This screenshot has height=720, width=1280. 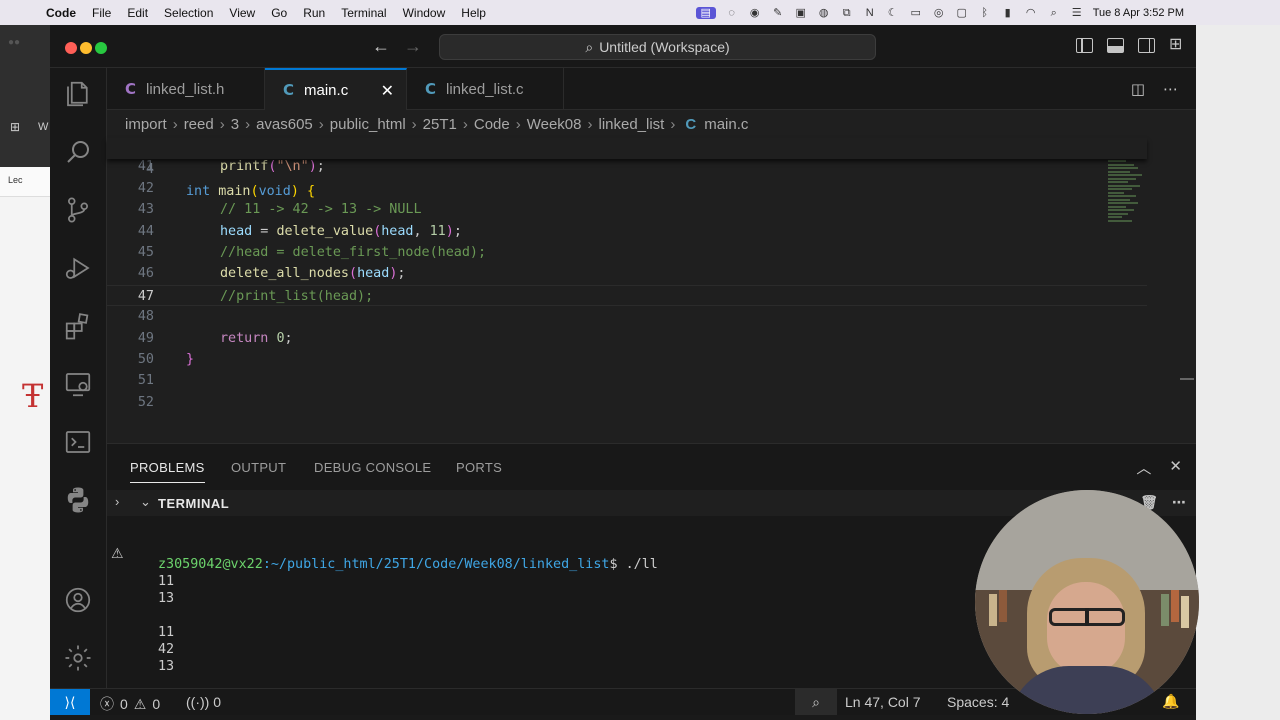 What do you see at coordinates (627, 209) in the screenshot?
I see `code-line-row: 43// 11 -> 42 -> 13 -> NULL` at bounding box center [627, 209].